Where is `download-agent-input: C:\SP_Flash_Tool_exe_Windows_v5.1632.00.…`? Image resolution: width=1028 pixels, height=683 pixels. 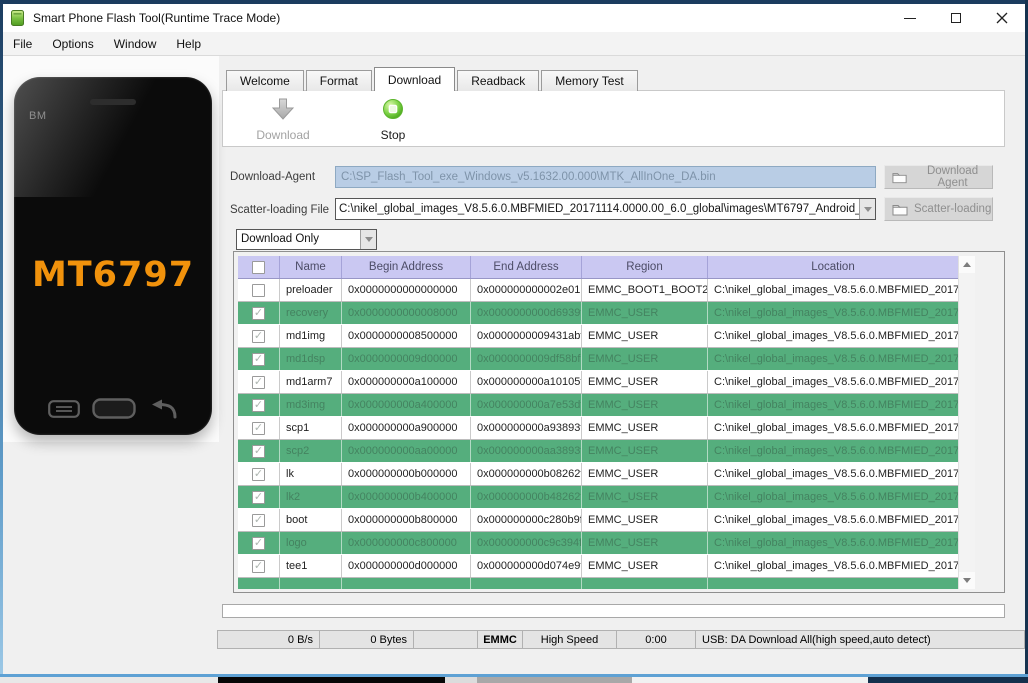 download-agent-input: C:\SP_Flash_Tool_exe_Windows_v5.1632.00.… is located at coordinates (605, 177).